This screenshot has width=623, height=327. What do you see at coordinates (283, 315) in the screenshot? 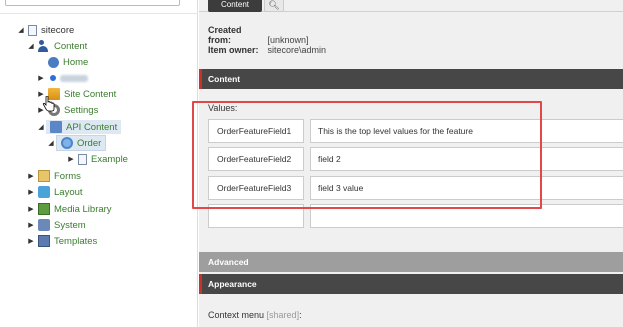
I see `shared-tag: [shared]` at bounding box center [283, 315].